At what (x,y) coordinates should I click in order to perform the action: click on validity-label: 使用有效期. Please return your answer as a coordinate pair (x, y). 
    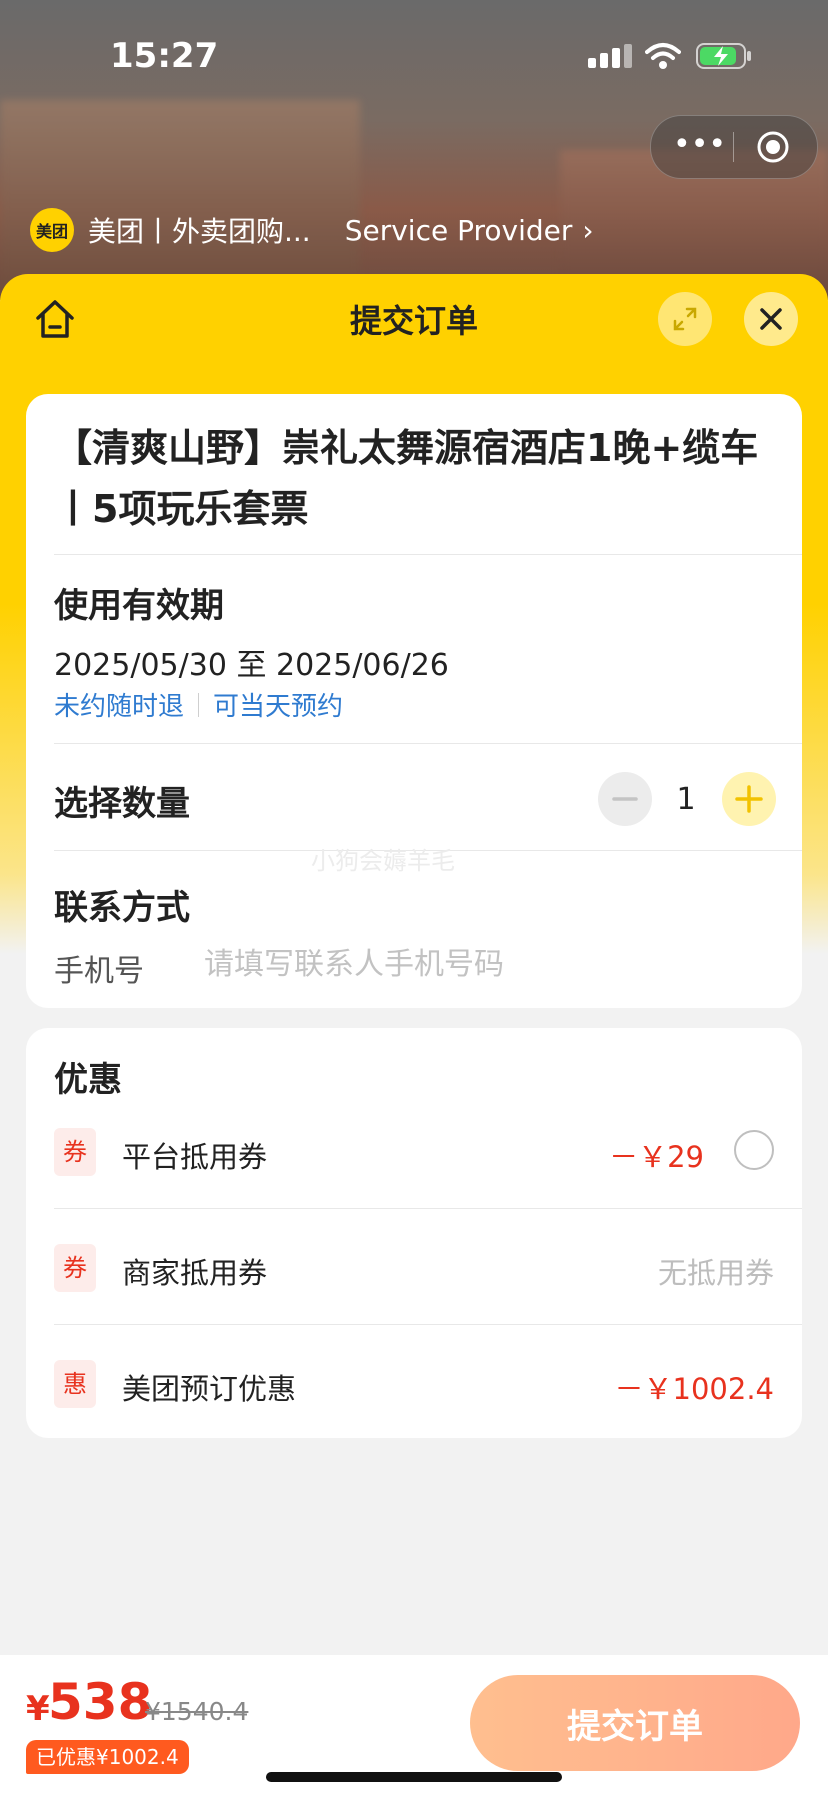
    Looking at the image, I should click on (139, 606).